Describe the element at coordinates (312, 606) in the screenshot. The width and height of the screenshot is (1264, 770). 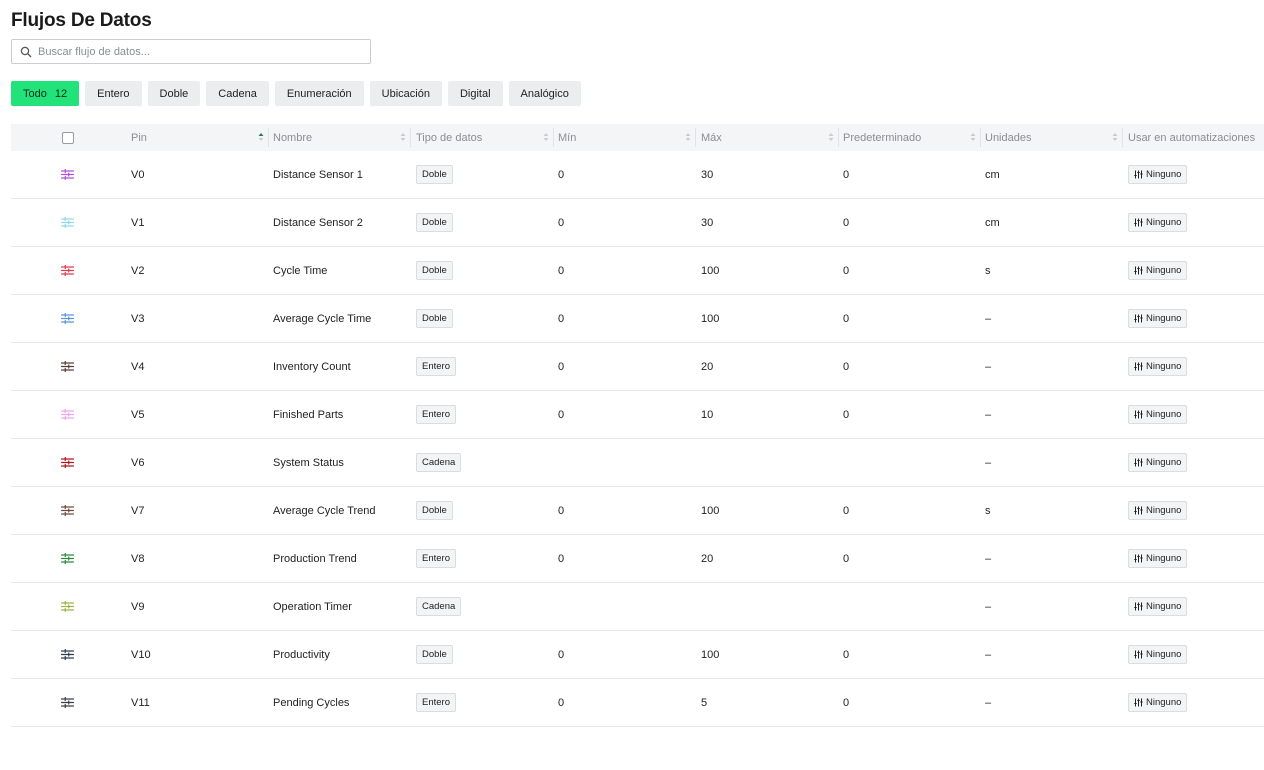
I see `name-cell: Operation Timer` at that location.